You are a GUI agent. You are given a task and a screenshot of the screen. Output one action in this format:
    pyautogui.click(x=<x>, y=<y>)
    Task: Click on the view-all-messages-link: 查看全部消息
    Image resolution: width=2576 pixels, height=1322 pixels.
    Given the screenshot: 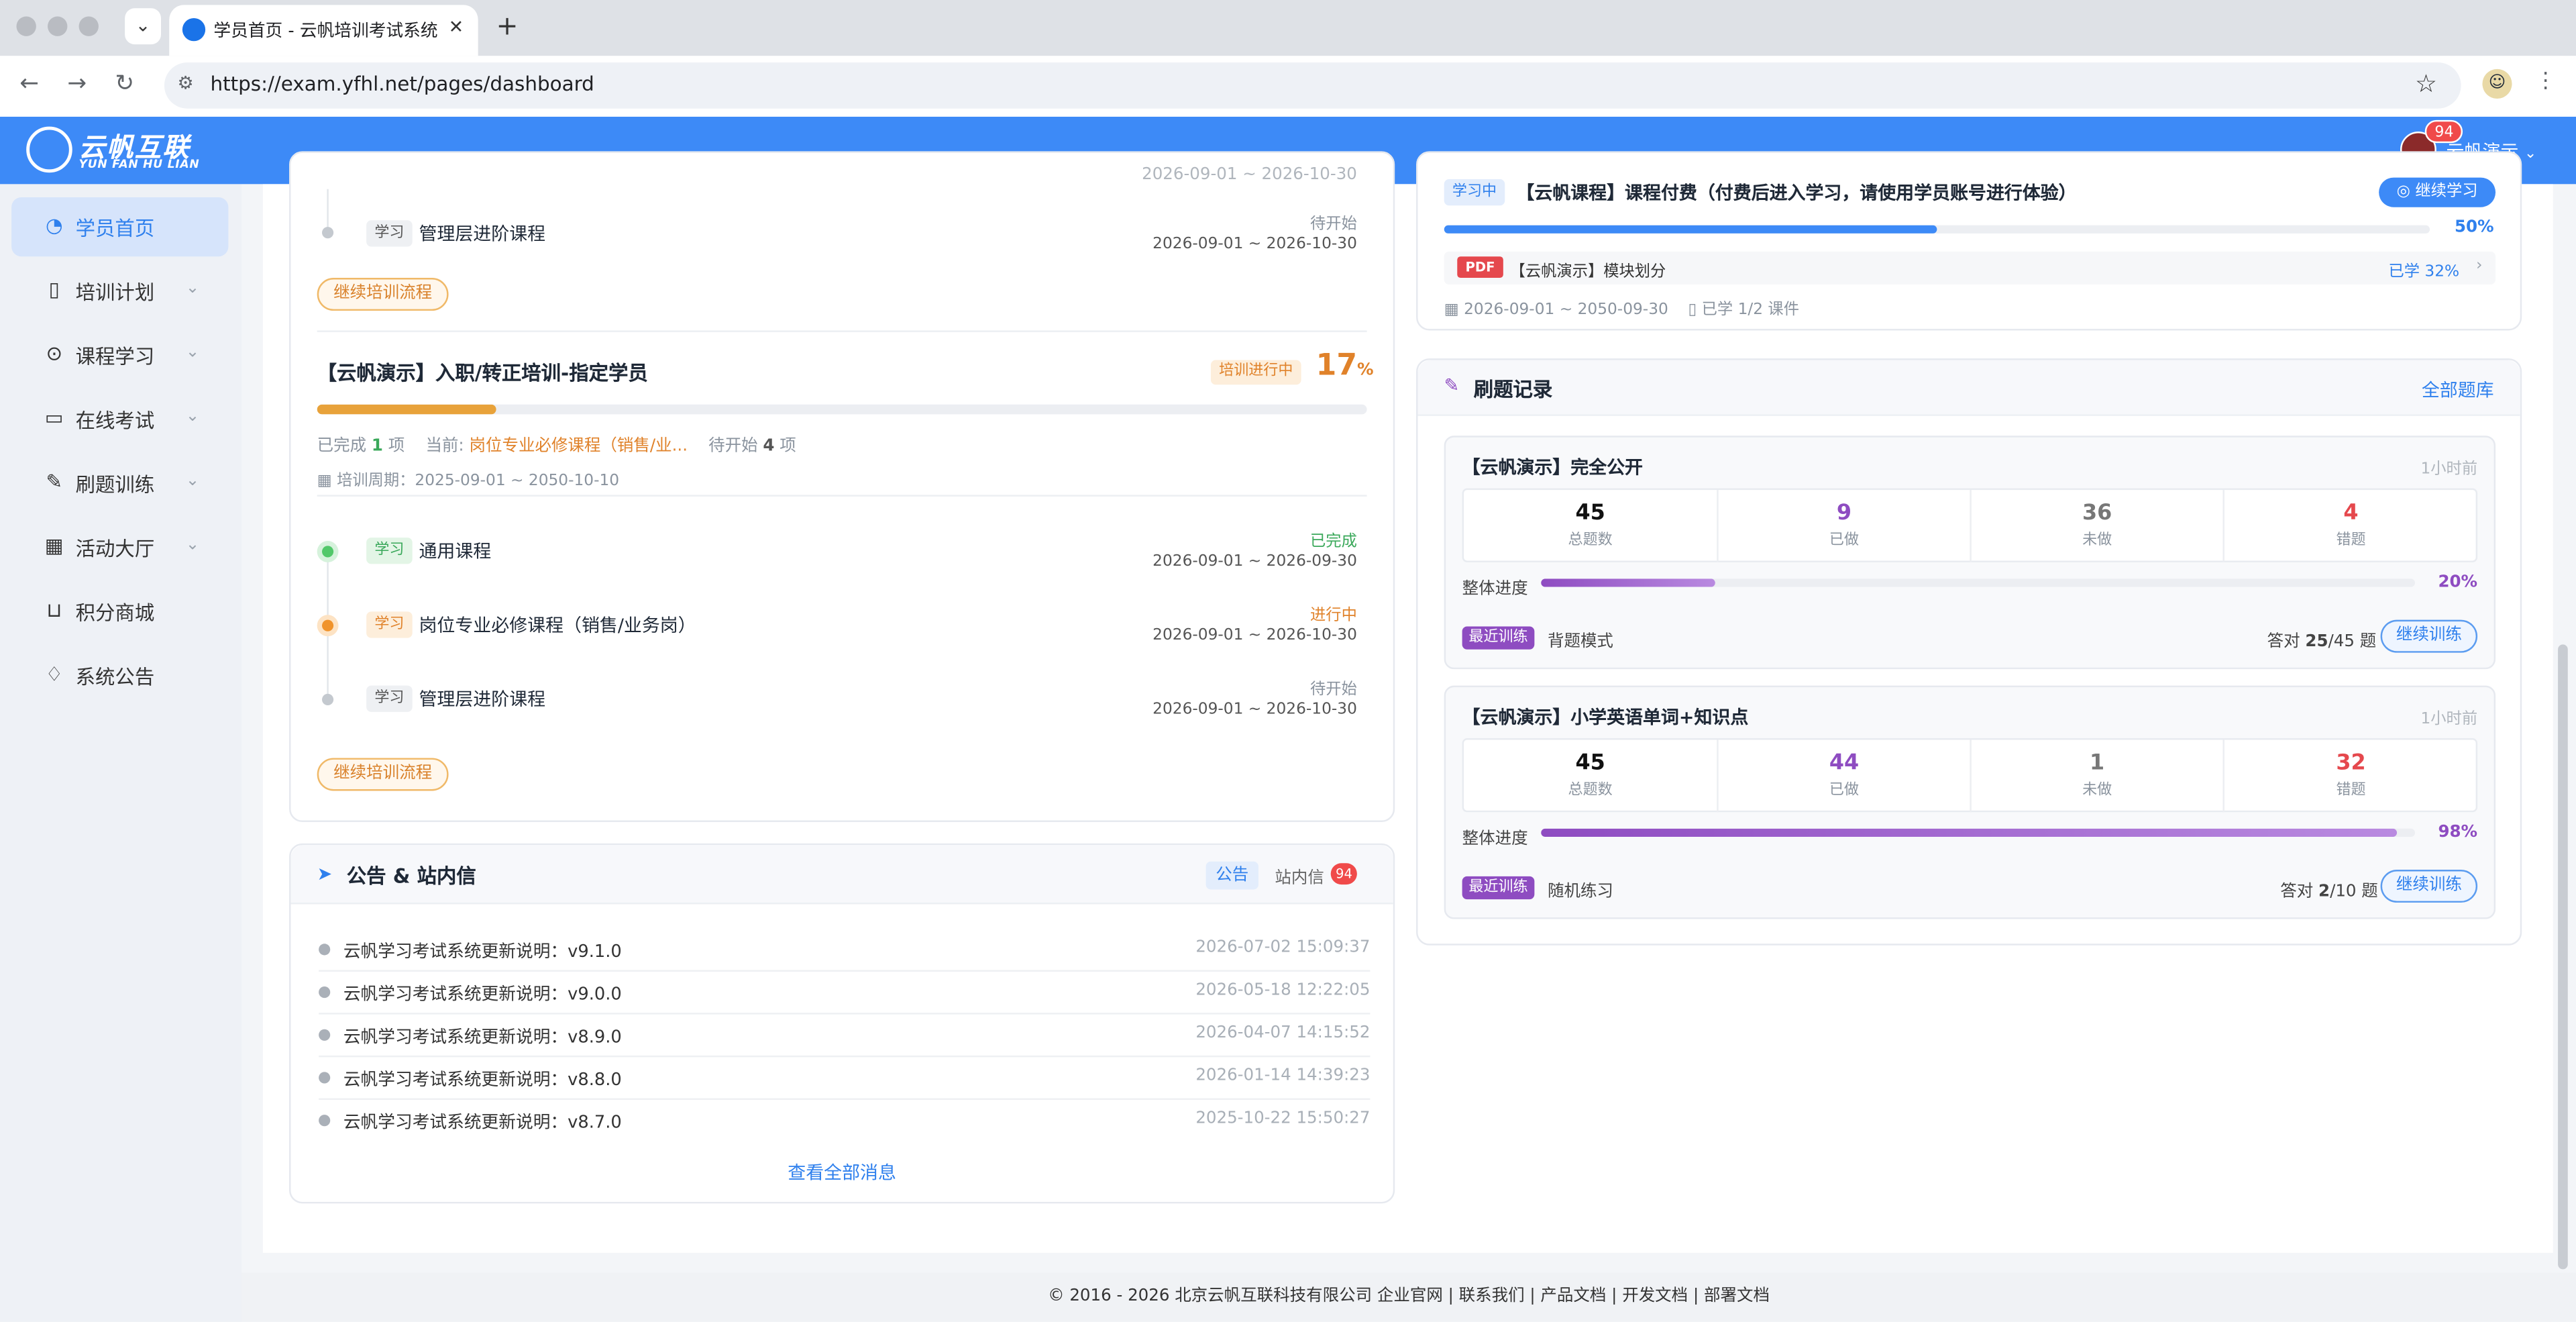 What is the action you would take?
    pyautogui.click(x=841, y=1172)
    